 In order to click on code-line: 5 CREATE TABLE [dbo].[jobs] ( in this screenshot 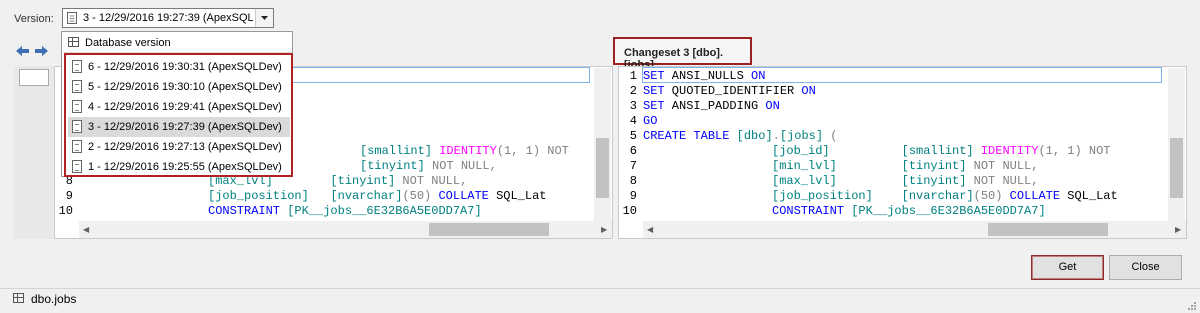, I will do `click(728, 136)`.